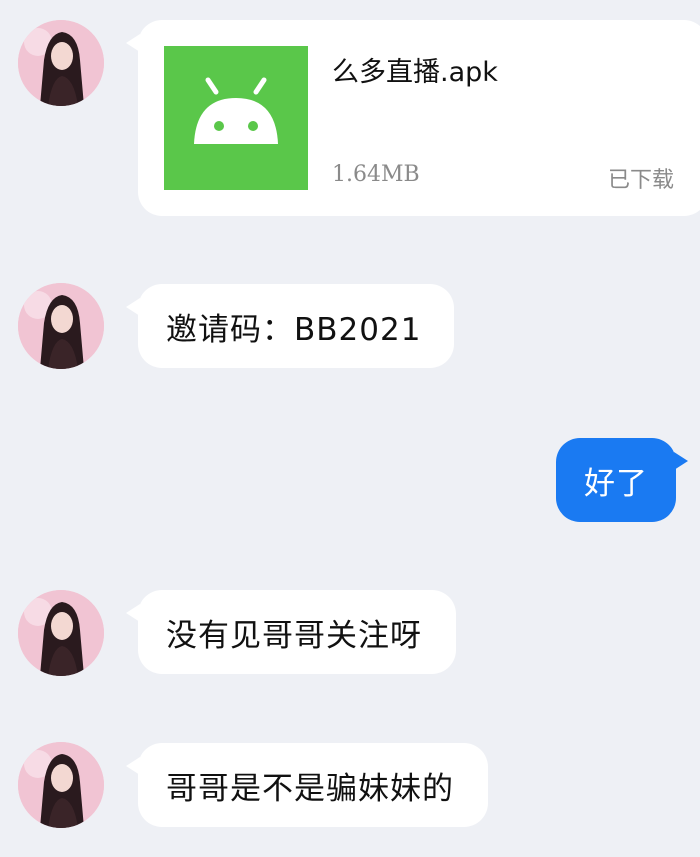 The width and height of the screenshot is (700, 857). I want to click on message-text: 没有见哥哥关注呀, so click(294, 635).